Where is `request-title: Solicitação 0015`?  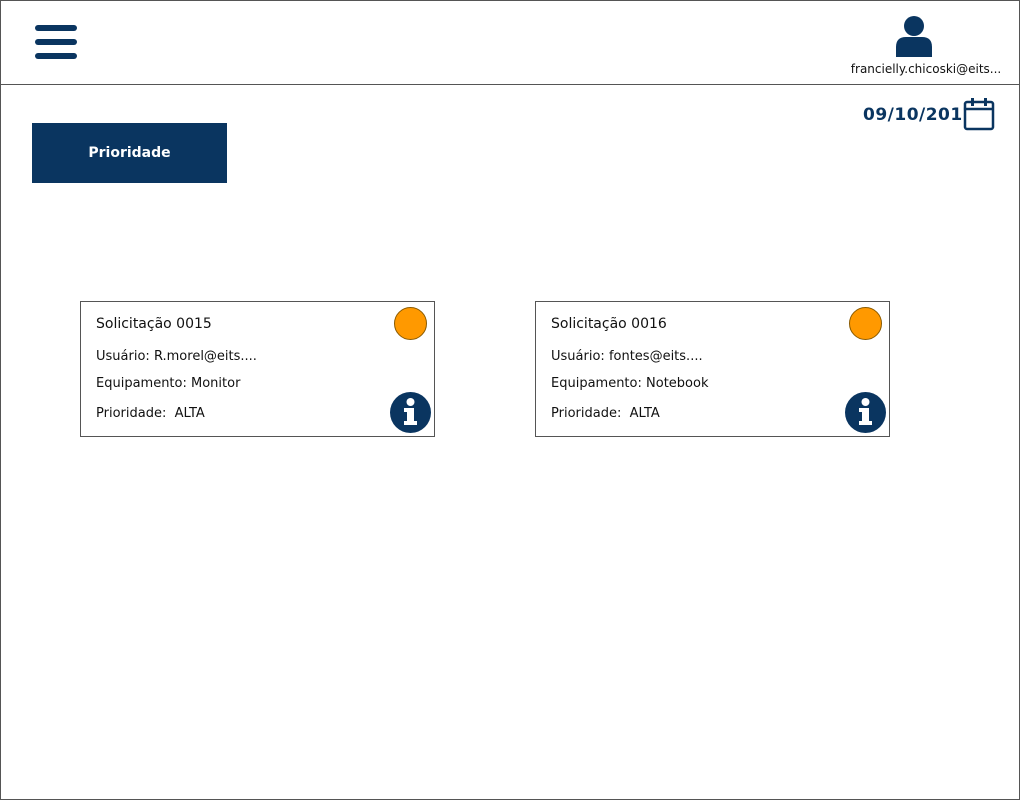 request-title: Solicitação 0015 is located at coordinates (154, 324).